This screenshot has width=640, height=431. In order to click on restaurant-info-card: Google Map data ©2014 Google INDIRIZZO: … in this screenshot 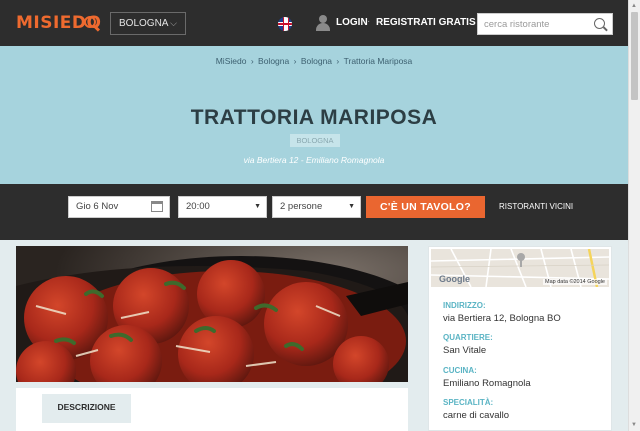, I will do `click(520, 338)`.